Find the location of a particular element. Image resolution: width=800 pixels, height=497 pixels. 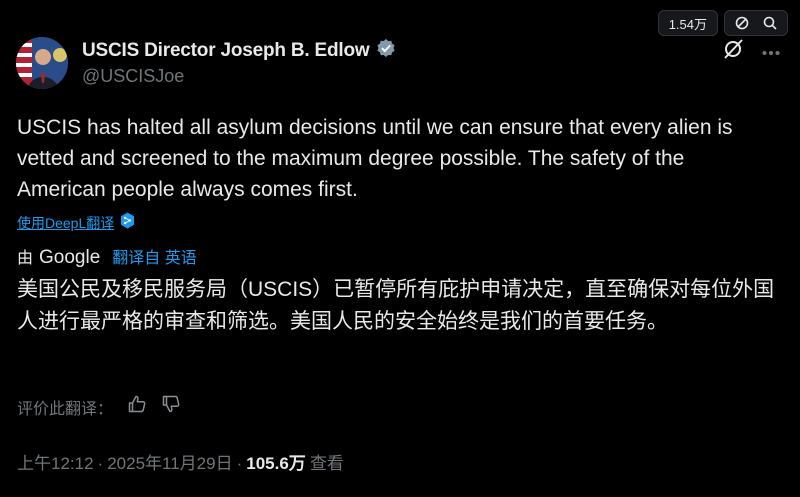

view-count: 105.6万 is located at coordinates (276, 463).